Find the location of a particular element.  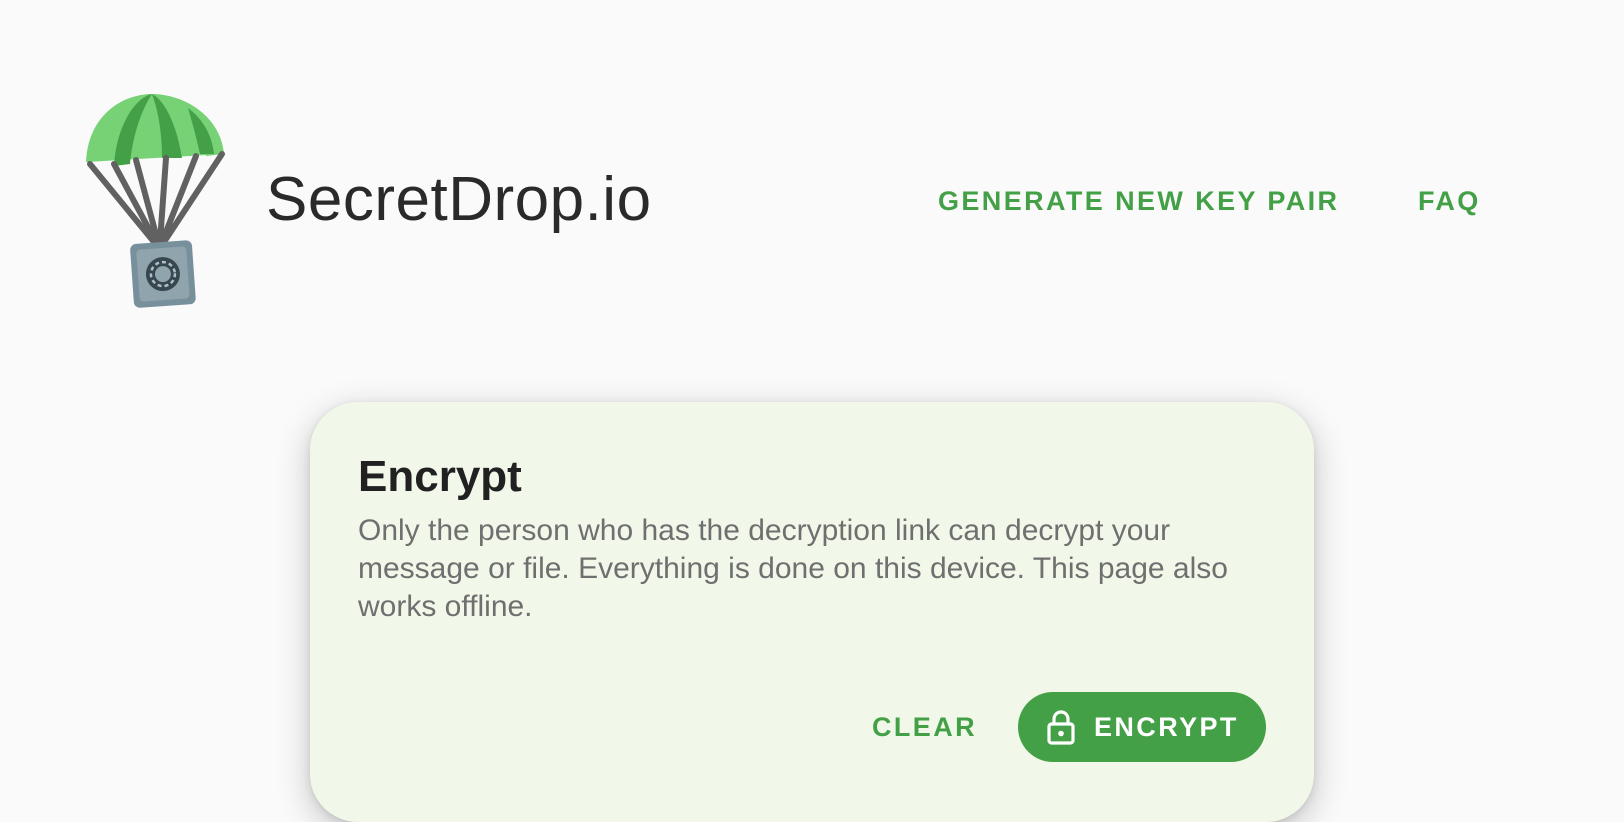

card-title: Encrypt is located at coordinates (440, 476).